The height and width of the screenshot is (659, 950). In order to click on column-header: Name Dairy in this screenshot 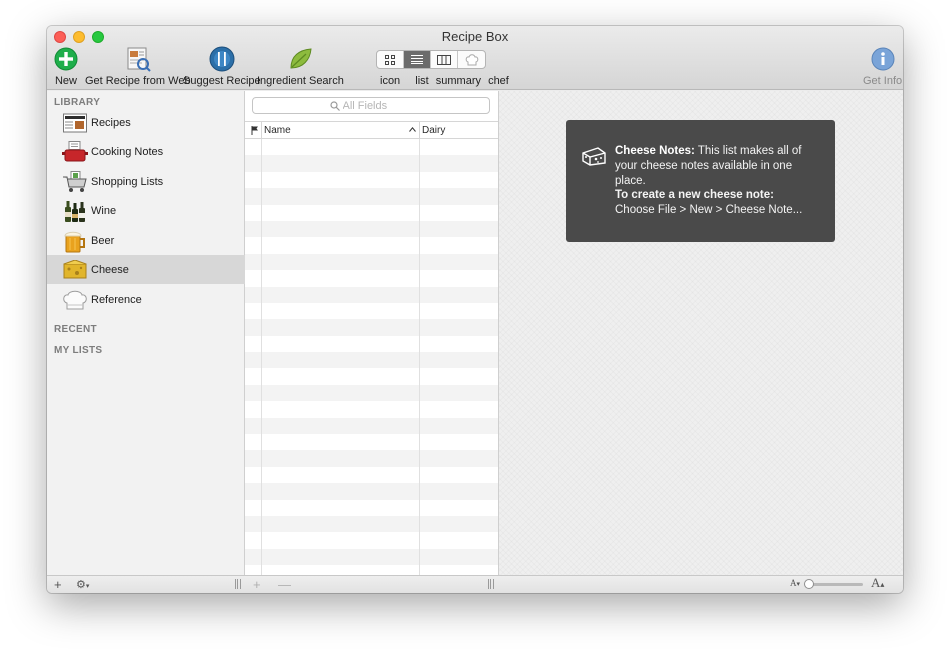, I will do `click(371, 130)`.